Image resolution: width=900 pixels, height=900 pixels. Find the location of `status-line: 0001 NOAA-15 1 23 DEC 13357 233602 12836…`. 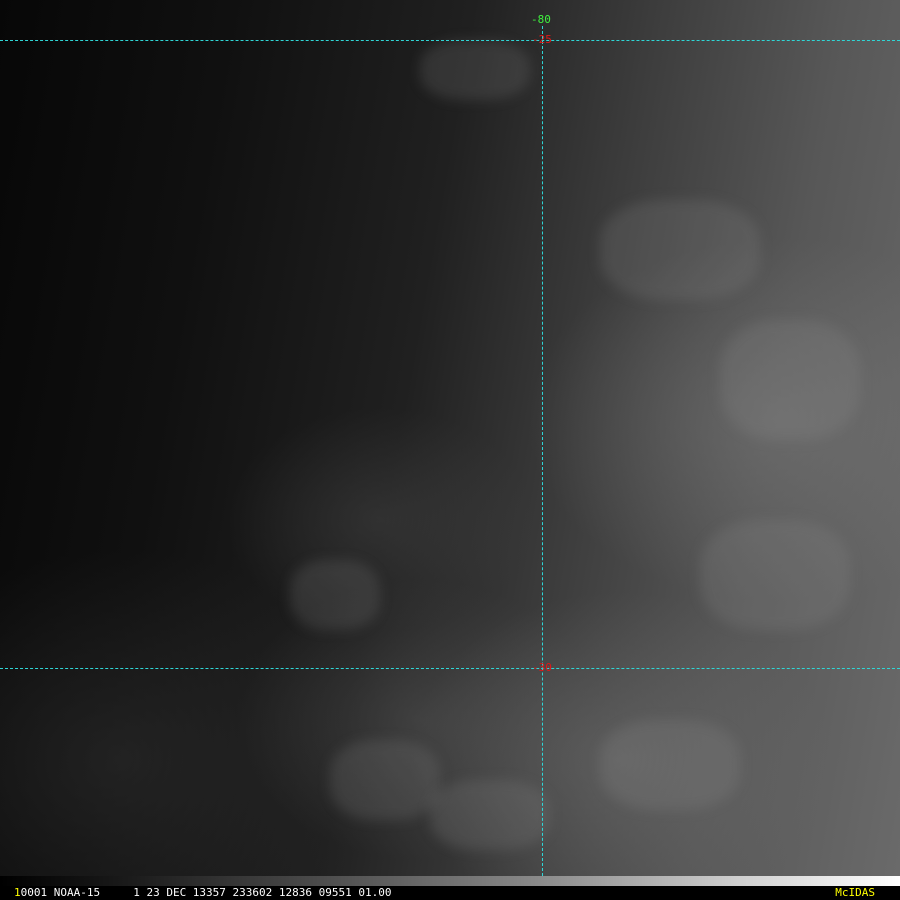

status-line: 0001 NOAA-15 1 23 DEC 13357 233602 12836… is located at coordinates (206, 892).